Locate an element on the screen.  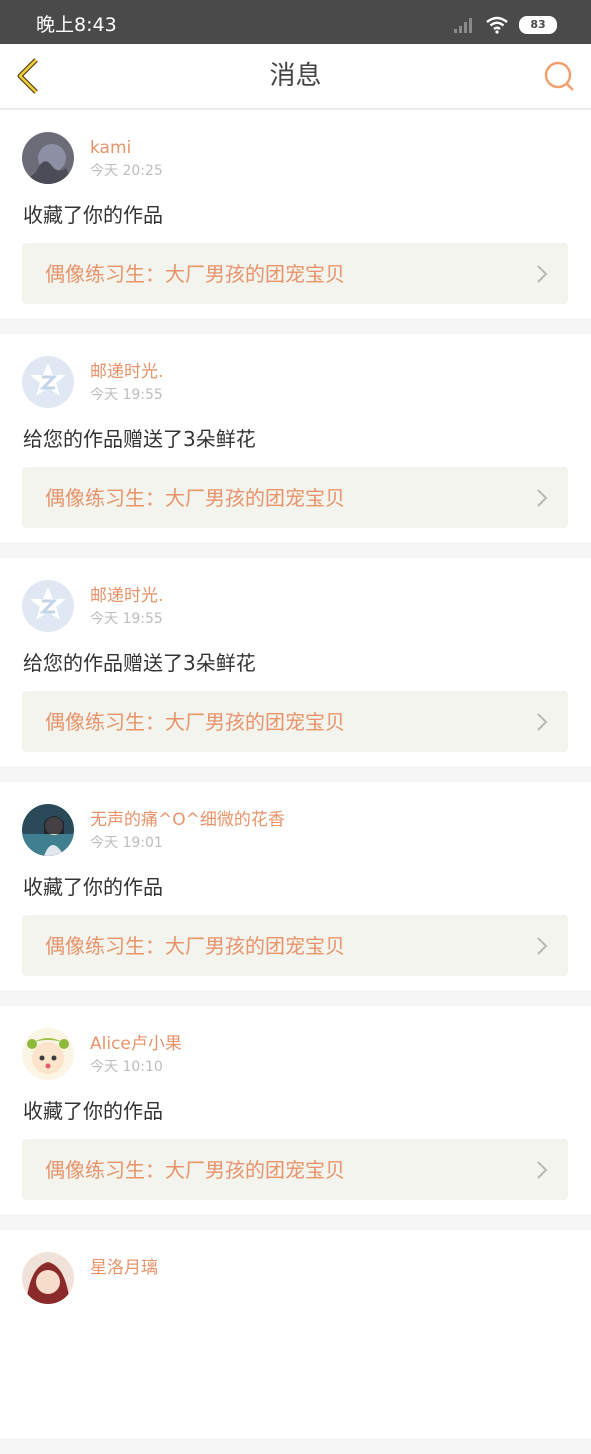
timestamp: 今天 10:10 is located at coordinates (126, 1067).